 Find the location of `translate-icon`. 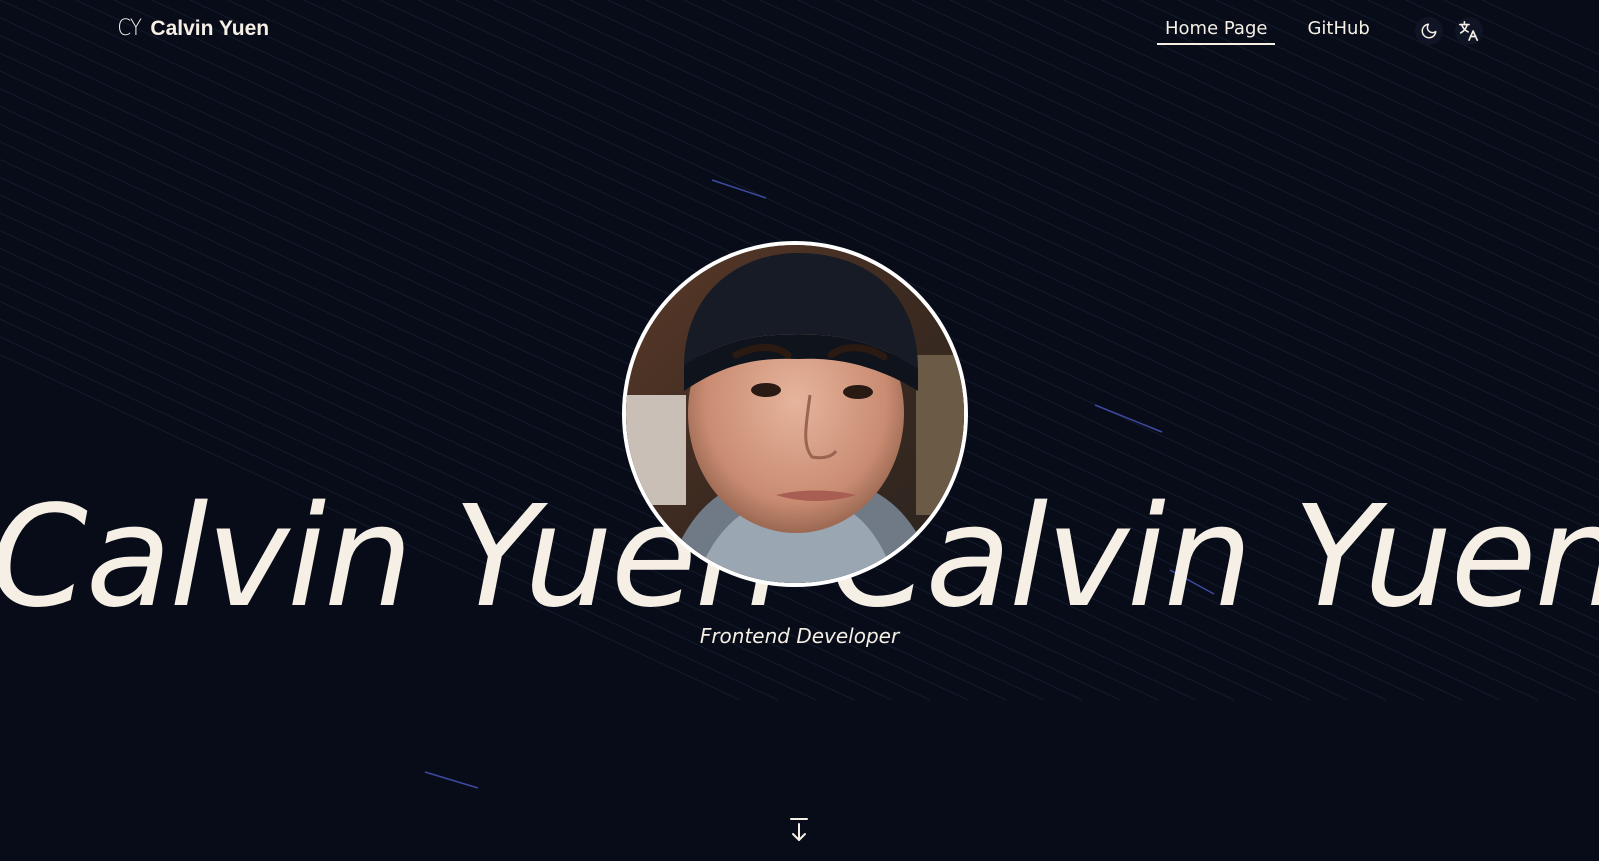

translate-icon is located at coordinates (1469, 31).